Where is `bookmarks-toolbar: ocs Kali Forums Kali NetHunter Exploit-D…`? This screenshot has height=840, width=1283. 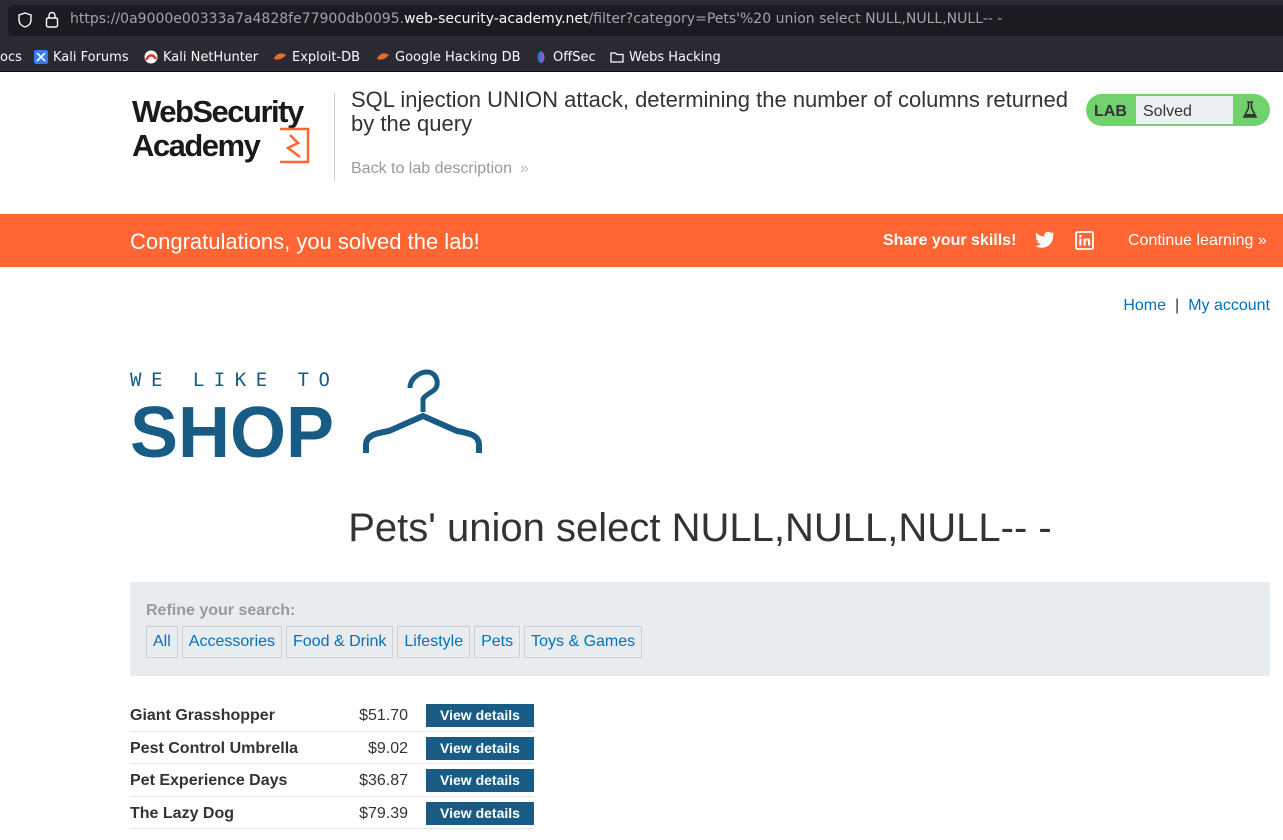 bookmarks-toolbar: ocs Kali Forums Kali NetHunter Exploit-D… is located at coordinates (641, 57).